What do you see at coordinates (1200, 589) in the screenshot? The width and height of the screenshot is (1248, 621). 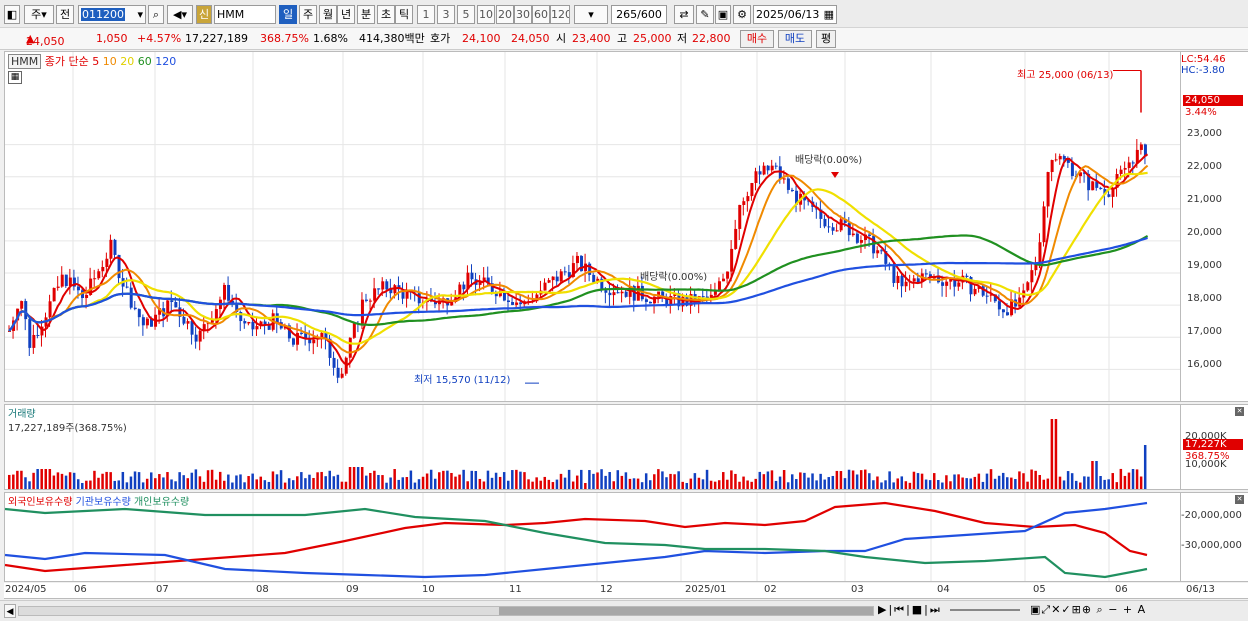 I see `x-last-label: 06/13` at bounding box center [1200, 589].